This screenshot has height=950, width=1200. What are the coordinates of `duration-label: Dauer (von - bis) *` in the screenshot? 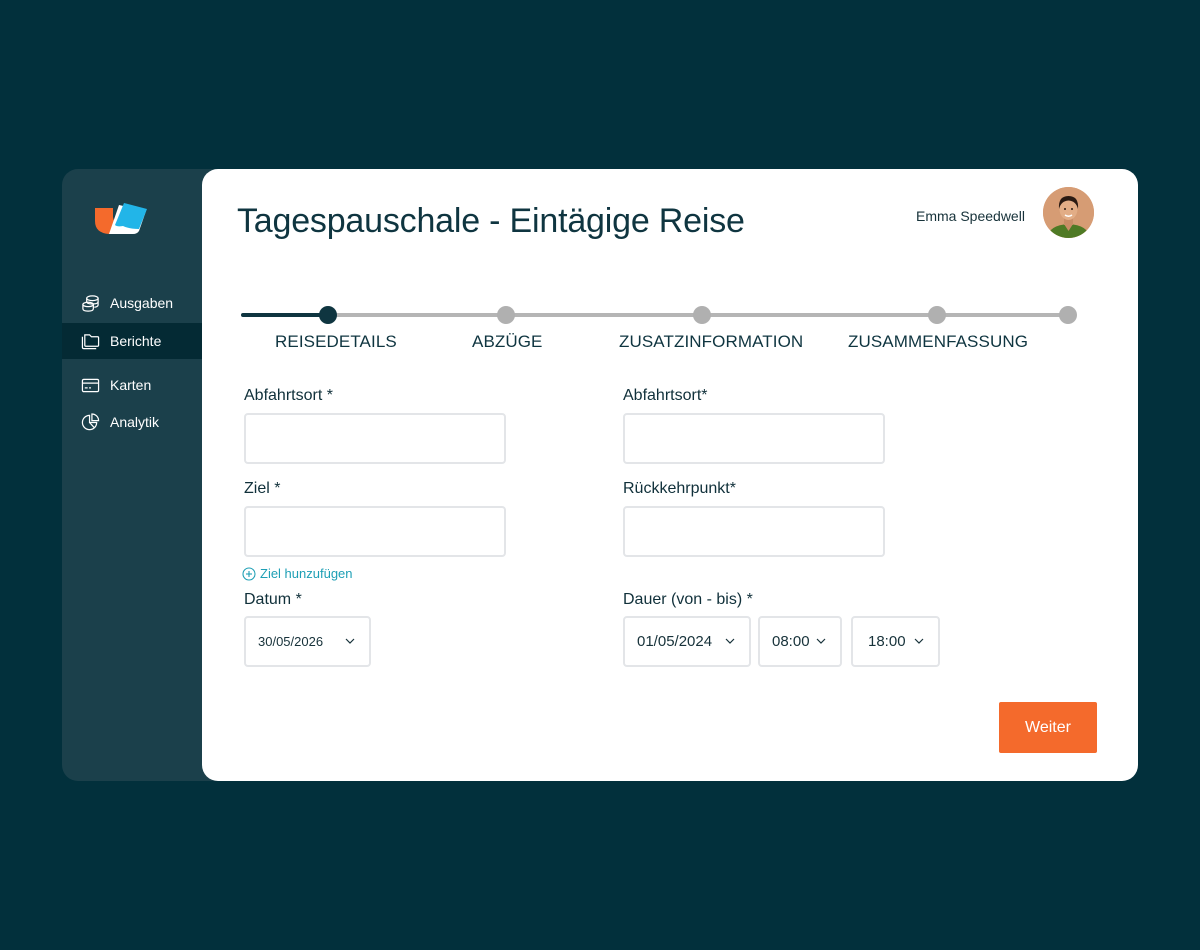 It's located at (688, 599).